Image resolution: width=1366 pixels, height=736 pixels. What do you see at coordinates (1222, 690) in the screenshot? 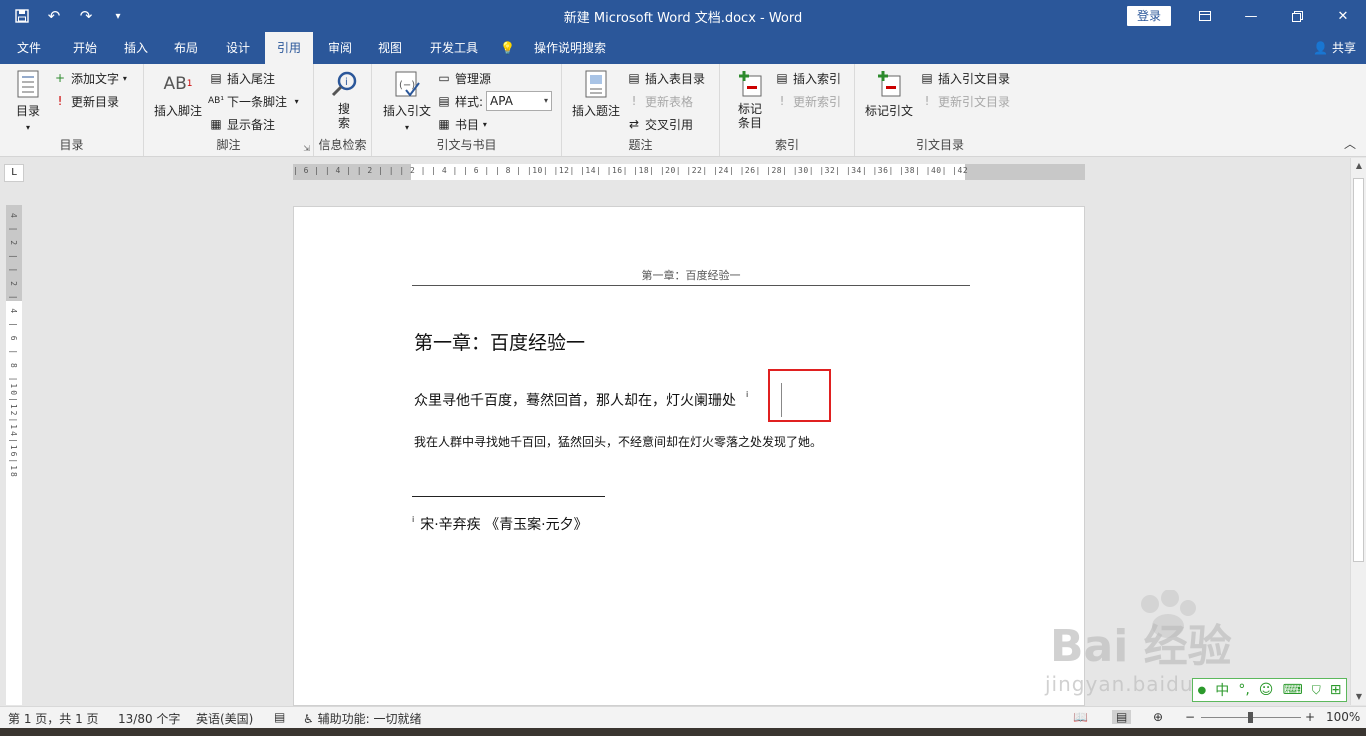
I see `ime-chinese-mode: 中` at bounding box center [1222, 690].